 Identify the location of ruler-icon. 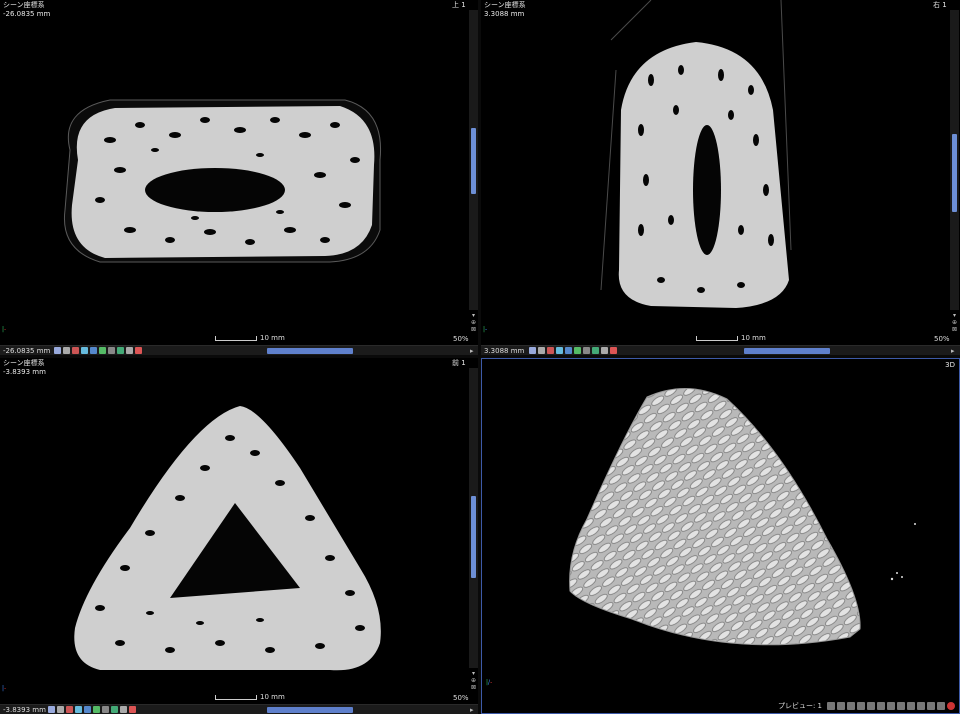
(851, 706).